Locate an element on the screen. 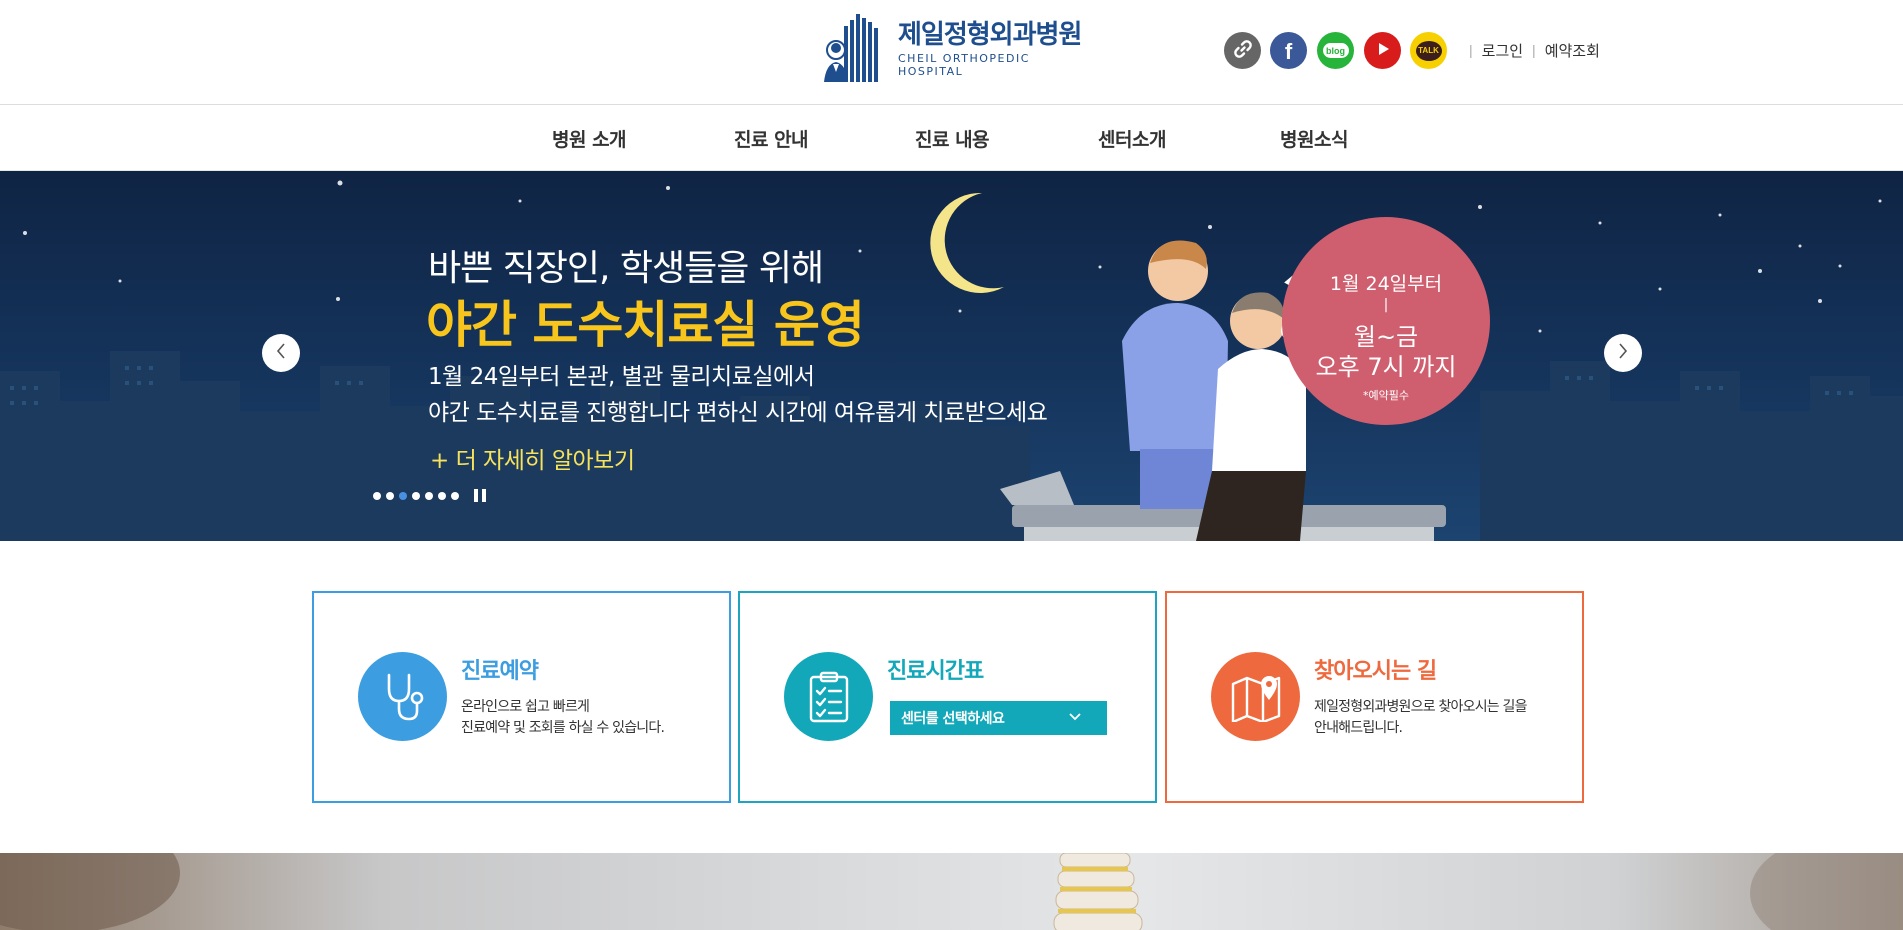 The image size is (1903, 930). badge-note: *예약필수 is located at coordinates (1386, 395).